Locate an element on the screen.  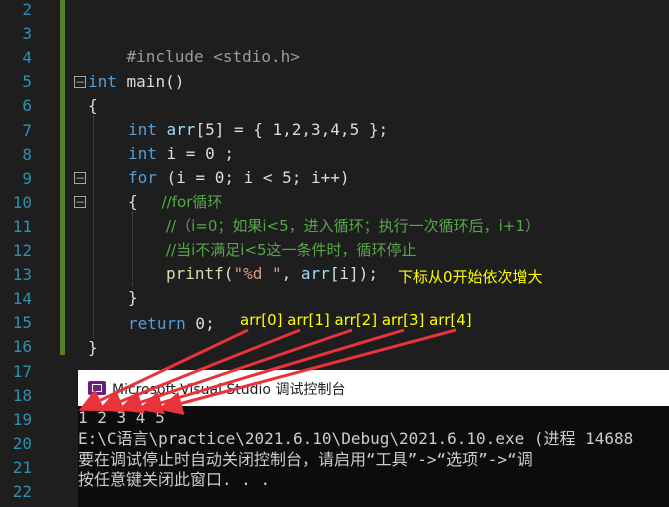
arrow-arr4 is located at coordinates (307, 371).